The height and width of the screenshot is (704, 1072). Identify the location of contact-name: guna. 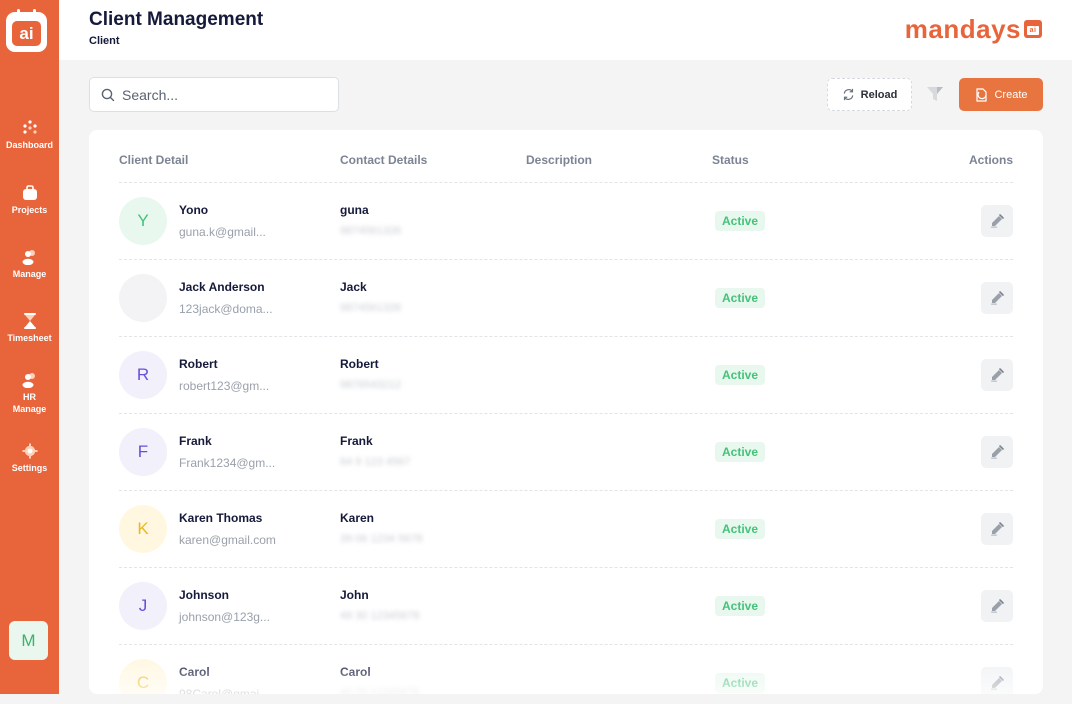
(354, 210).